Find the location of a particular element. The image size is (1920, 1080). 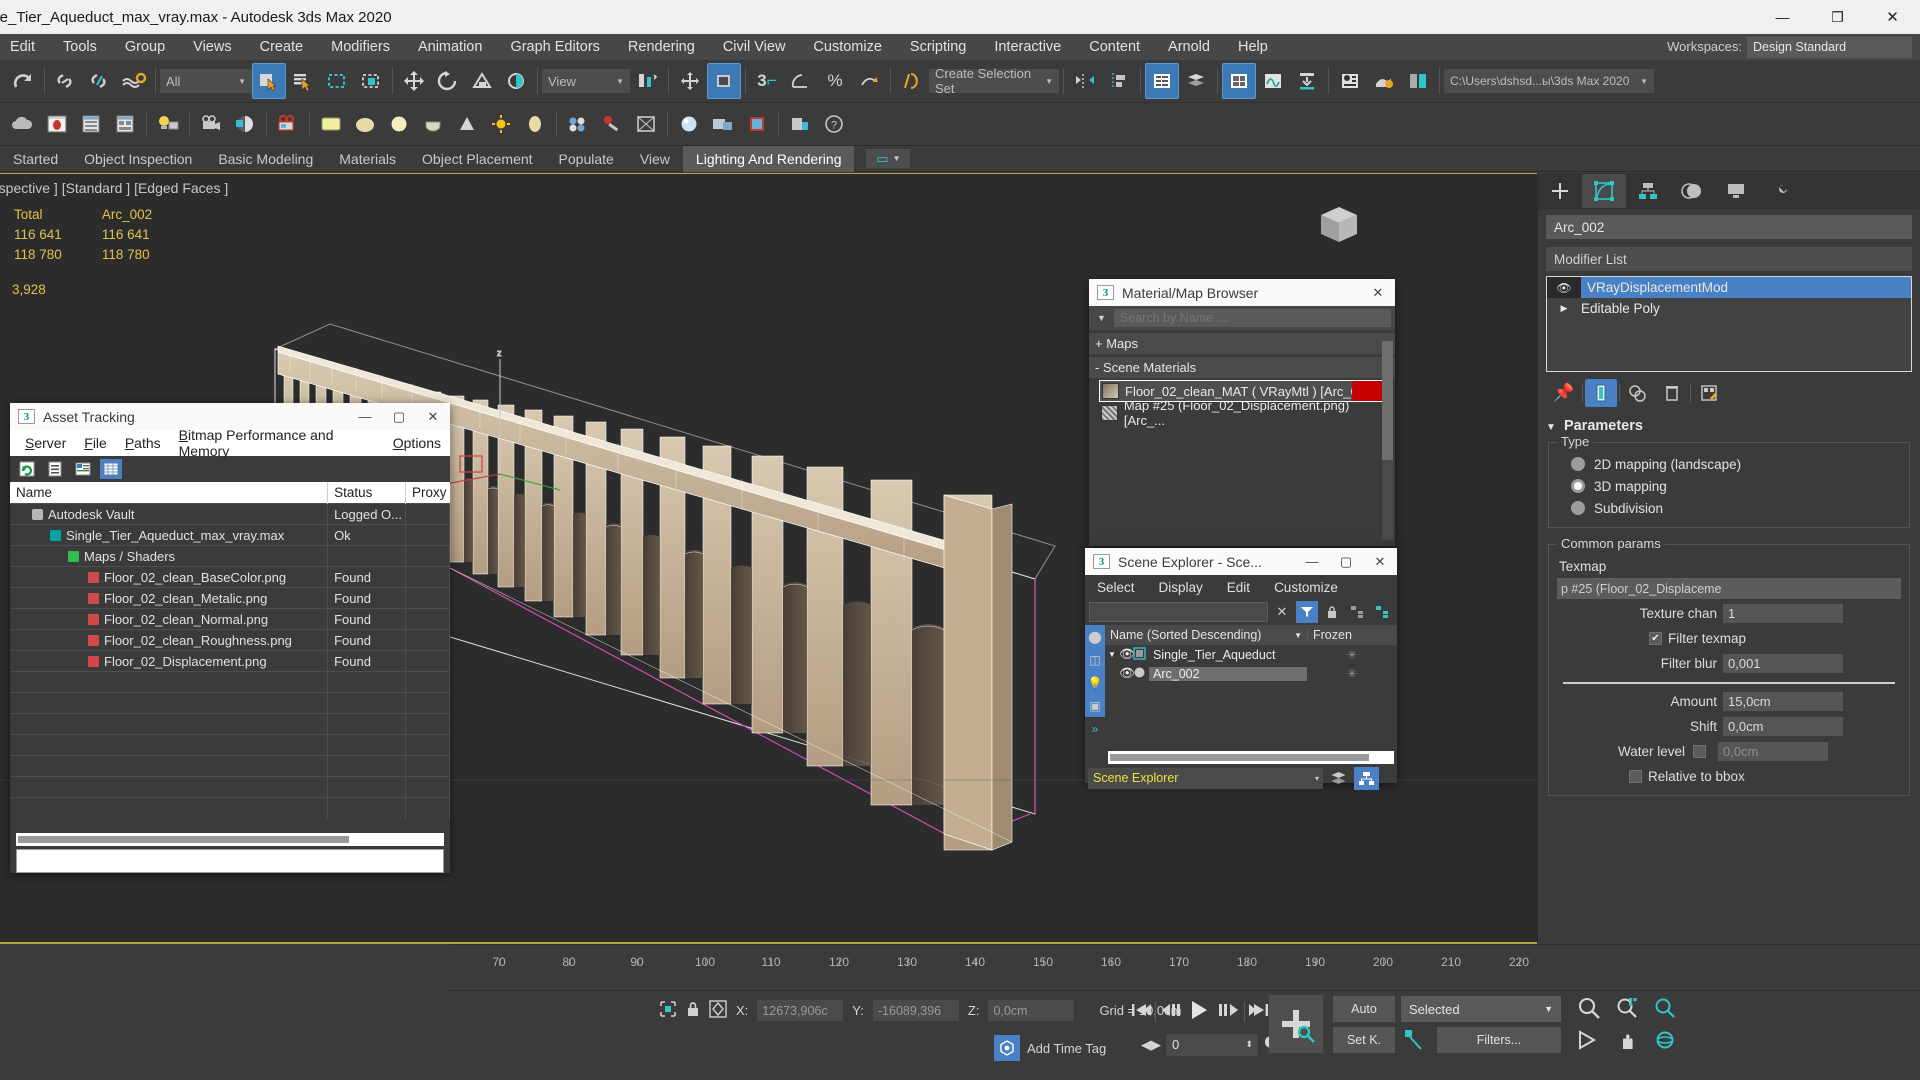

menu-graph-editors: Graph Editors is located at coordinates (554, 47).